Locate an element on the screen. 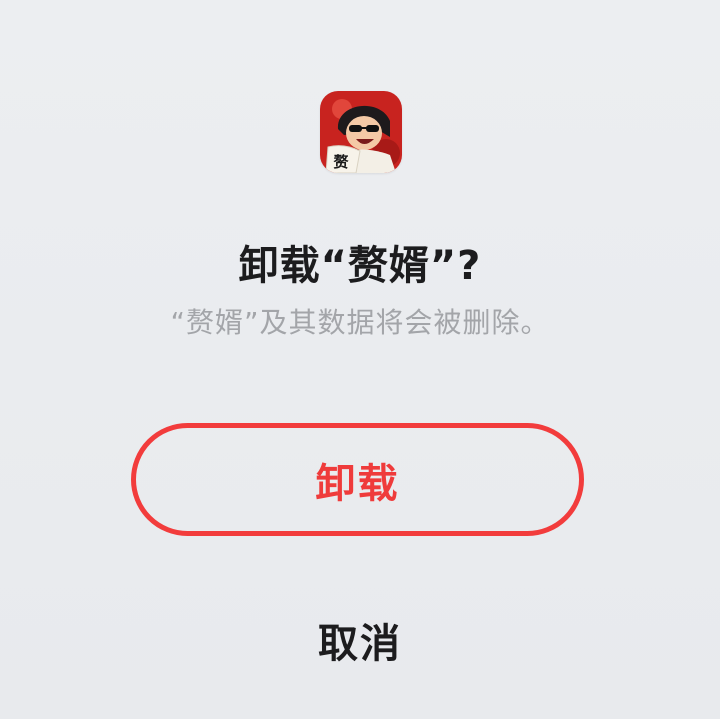 This screenshot has height=719, width=720. app-icon: 赘 is located at coordinates (361, 132).